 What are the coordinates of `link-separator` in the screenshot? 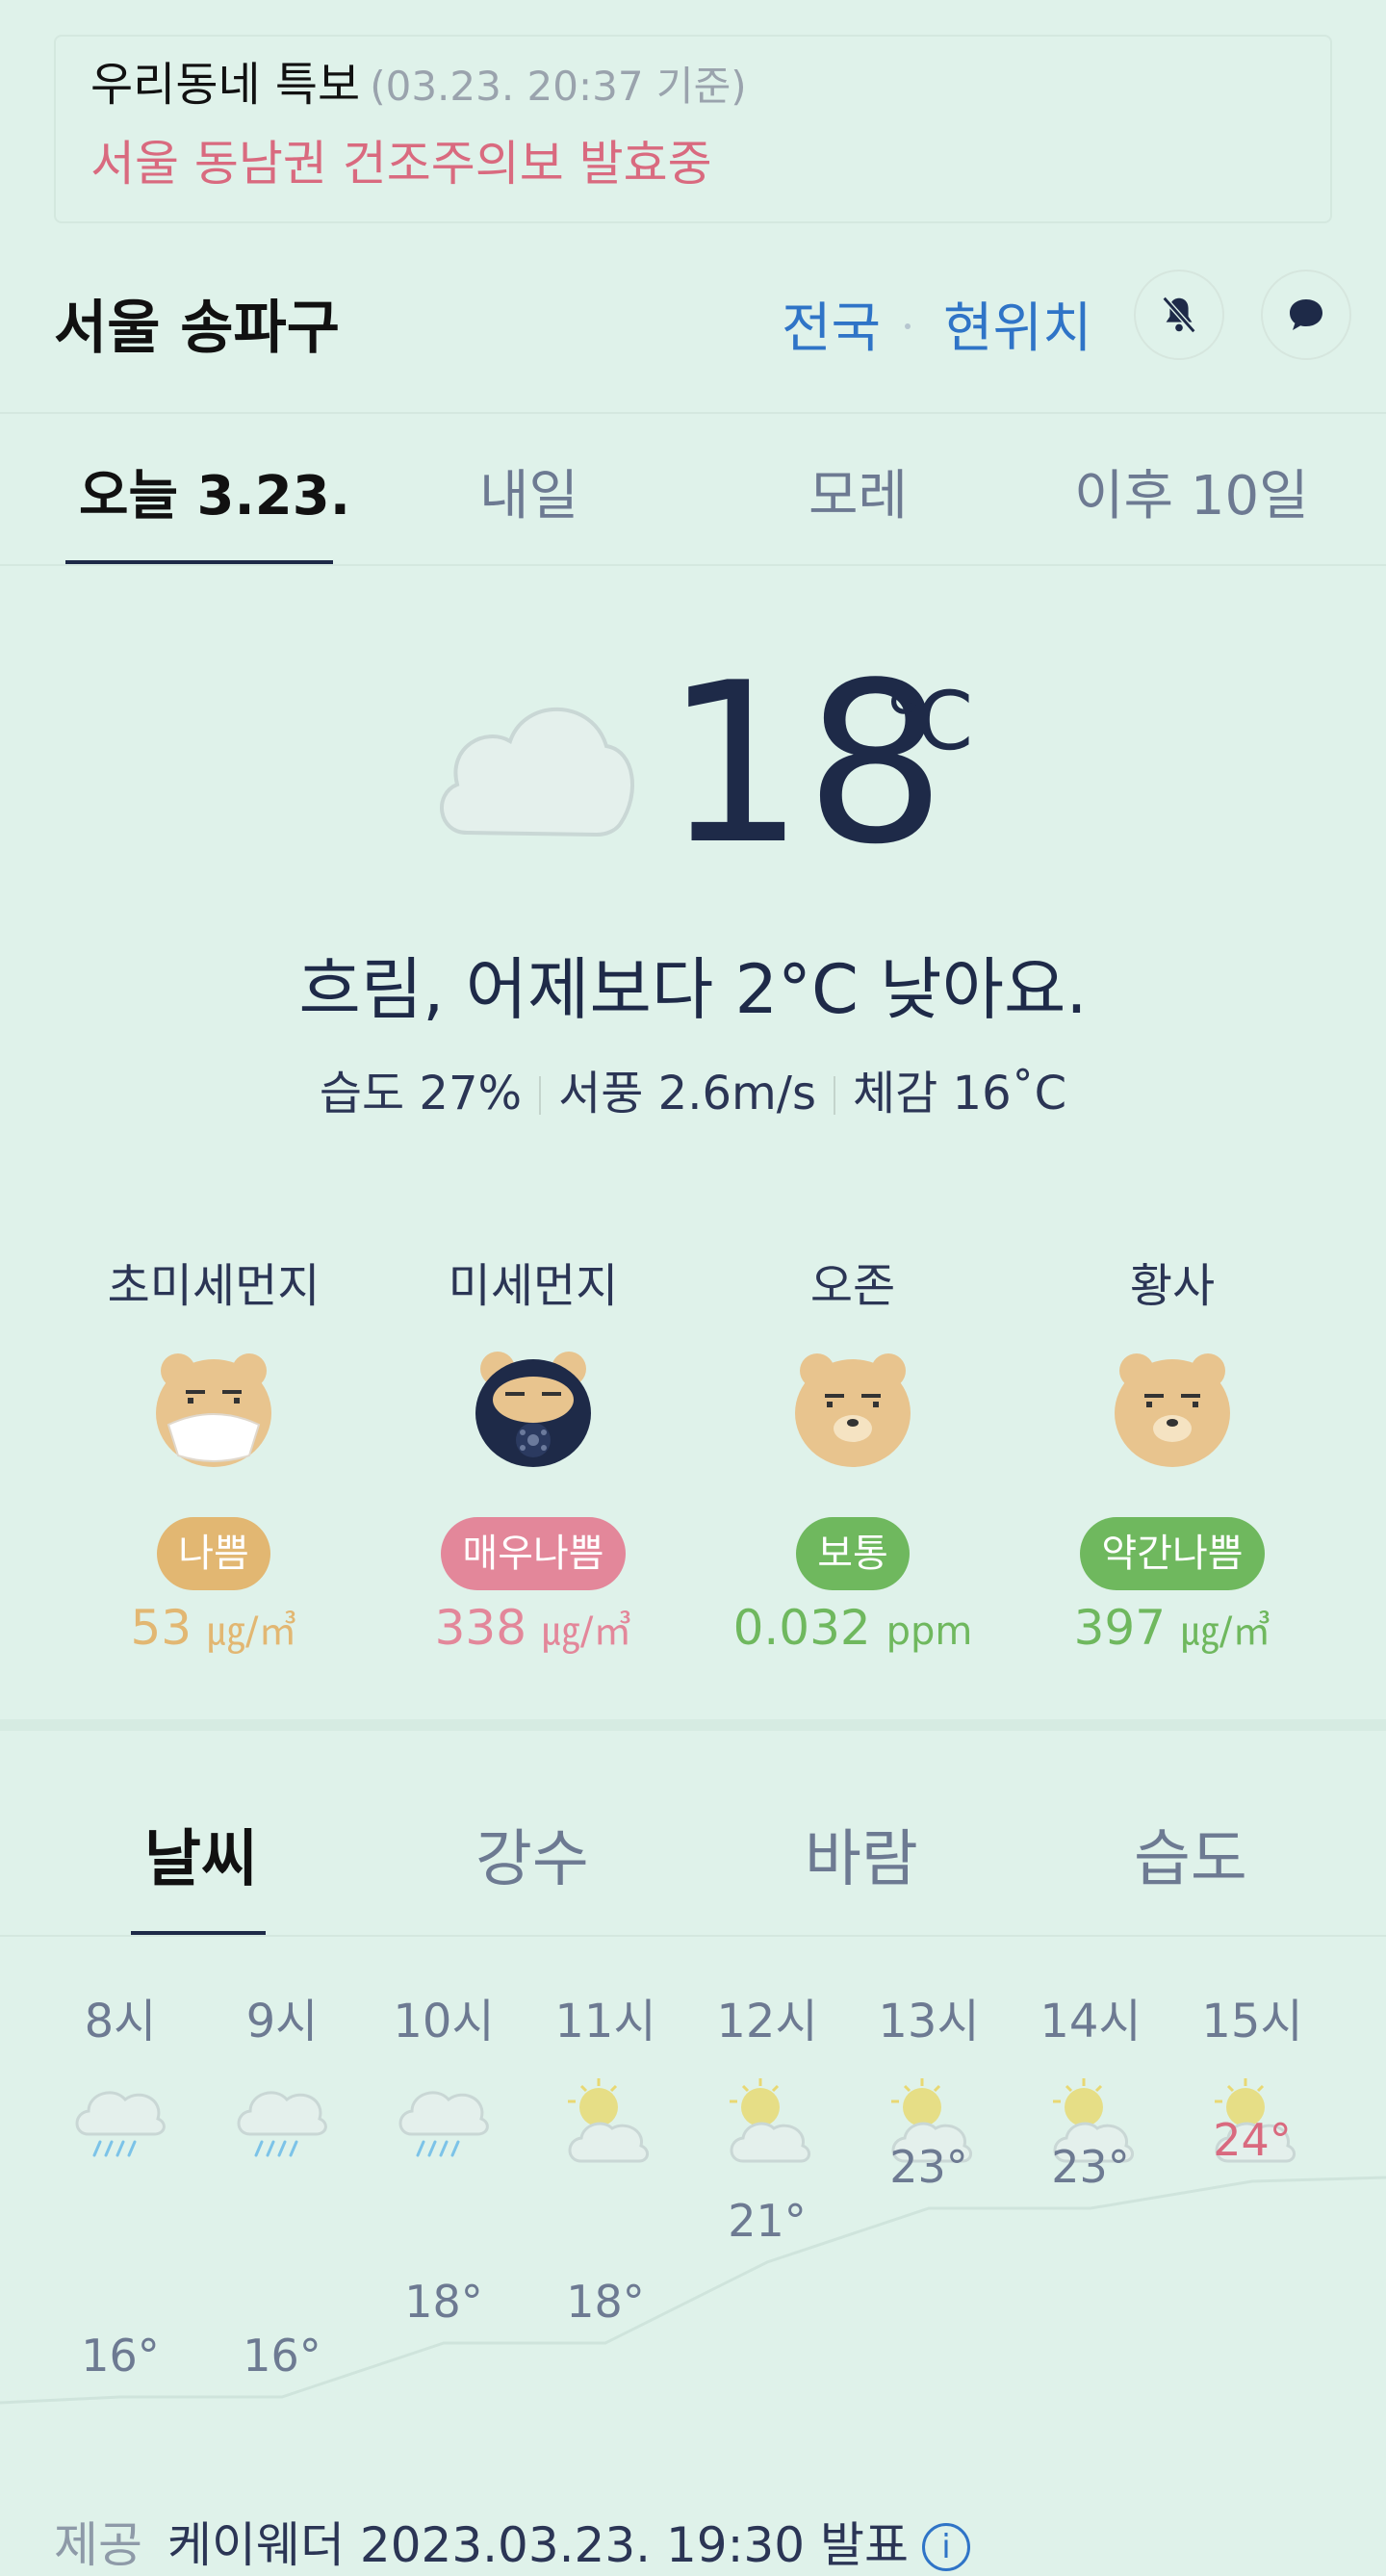 It's located at (908, 326).